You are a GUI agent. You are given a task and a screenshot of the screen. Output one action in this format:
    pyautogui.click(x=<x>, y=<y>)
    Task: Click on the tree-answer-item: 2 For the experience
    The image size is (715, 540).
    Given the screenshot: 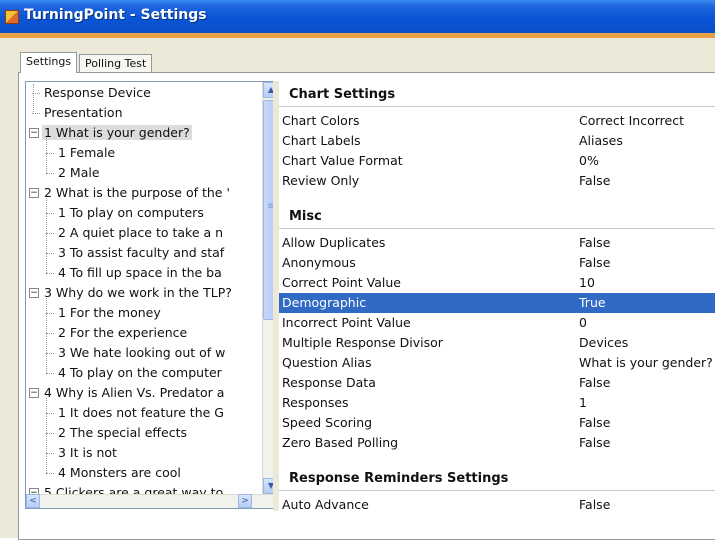 What is the action you would take?
    pyautogui.click(x=117, y=333)
    